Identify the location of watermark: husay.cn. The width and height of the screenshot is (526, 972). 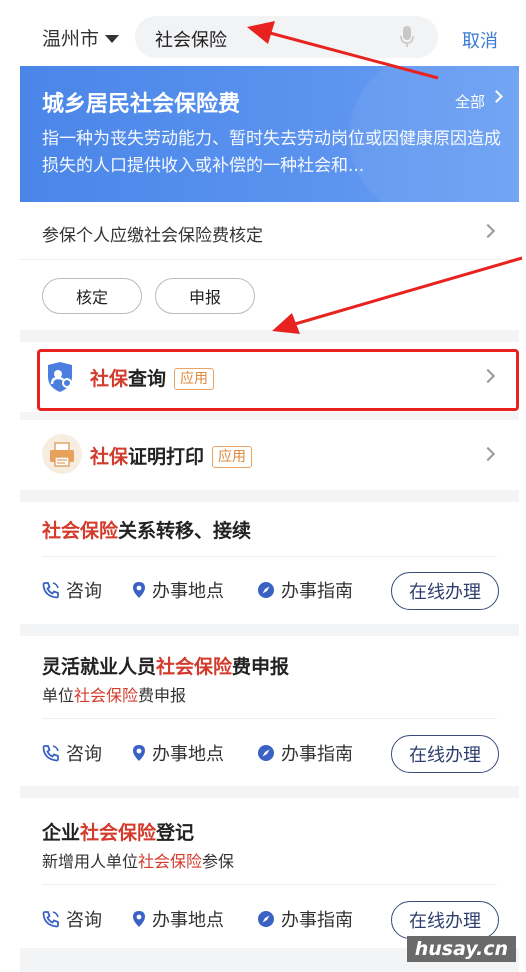
(461, 949).